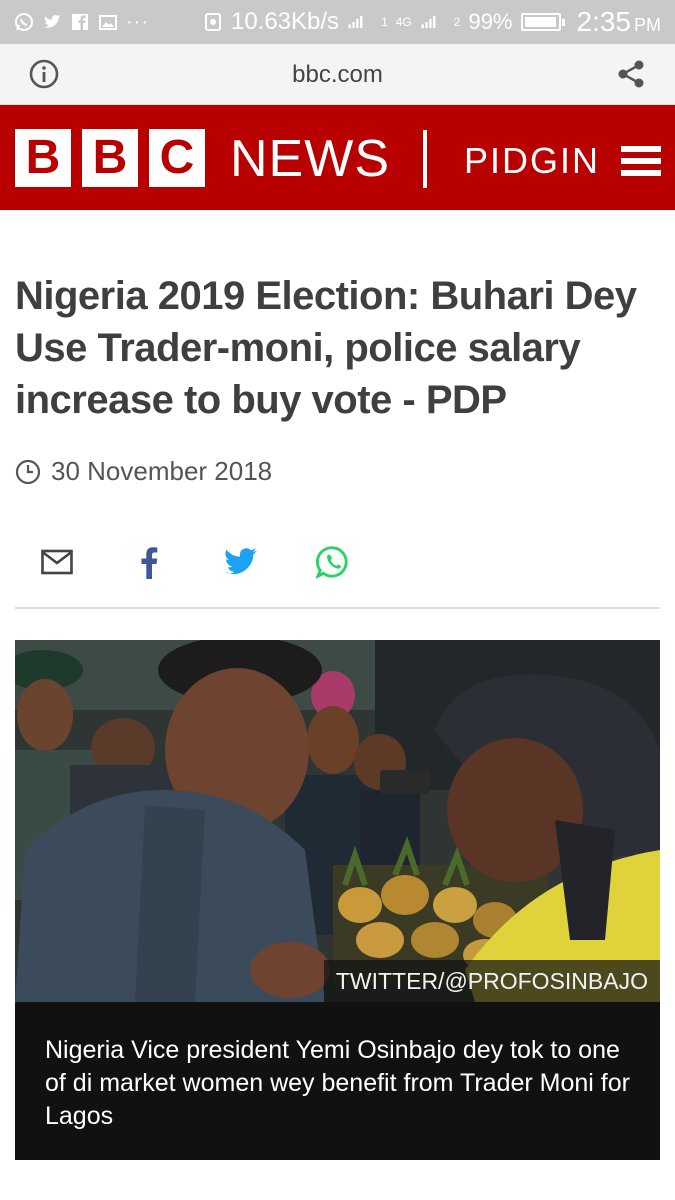 This screenshot has height=1200, width=675. What do you see at coordinates (641, 161) in the screenshot?
I see `hamburger-menu-icon` at bounding box center [641, 161].